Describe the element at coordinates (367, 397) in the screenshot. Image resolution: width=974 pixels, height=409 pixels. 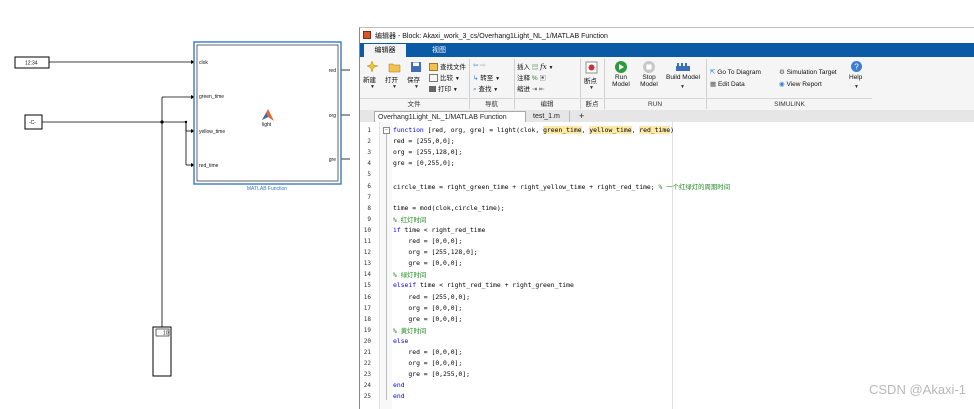
I see `line-number: 25` at that location.